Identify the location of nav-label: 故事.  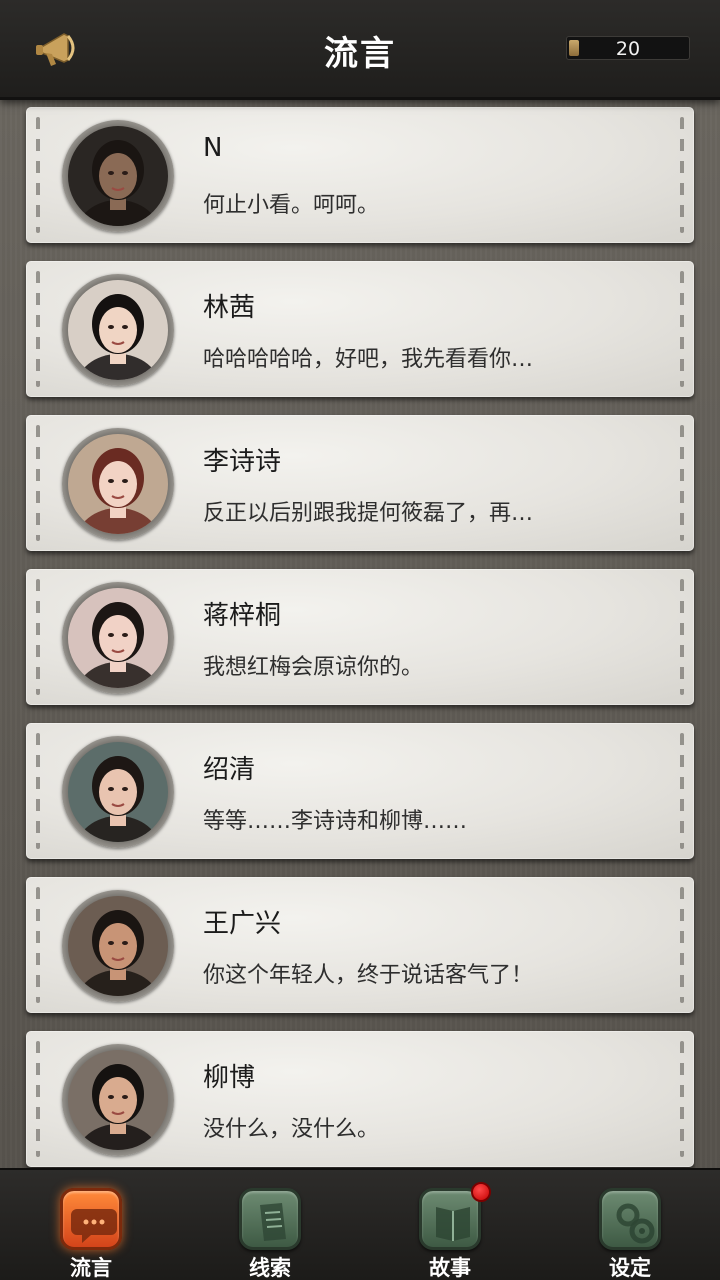
(450, 1267).